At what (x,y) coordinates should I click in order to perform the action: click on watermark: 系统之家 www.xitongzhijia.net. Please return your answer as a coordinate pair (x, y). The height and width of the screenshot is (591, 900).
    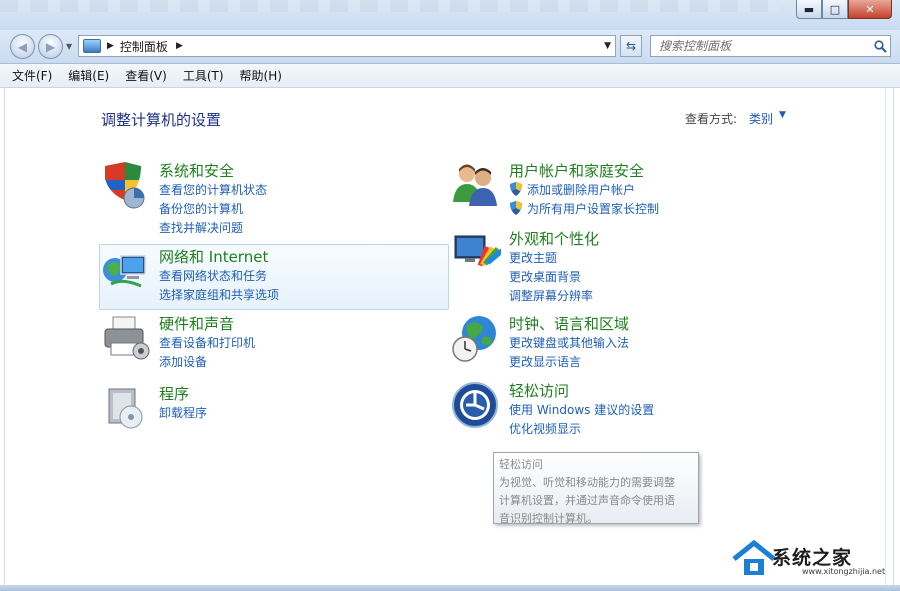
    Looking at the image, I should click on (814, 560).